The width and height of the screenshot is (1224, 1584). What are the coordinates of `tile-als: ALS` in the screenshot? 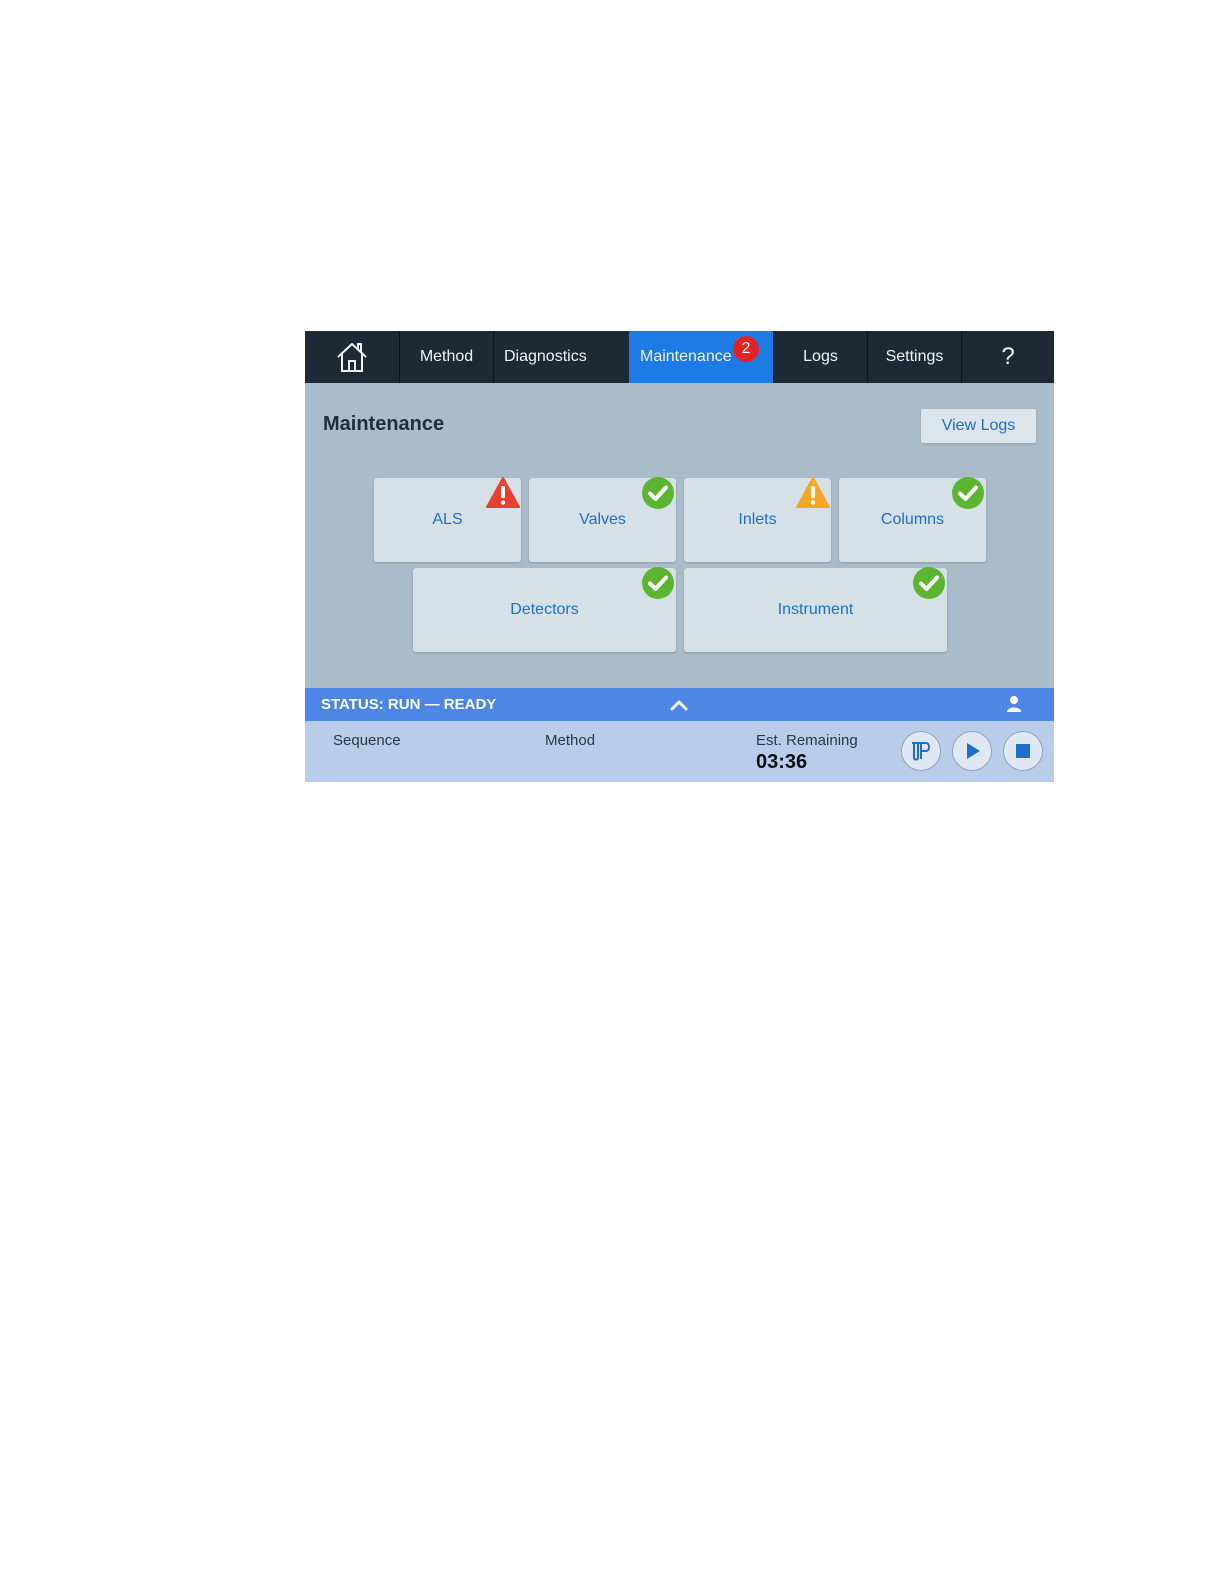 It's located at (447, 519).